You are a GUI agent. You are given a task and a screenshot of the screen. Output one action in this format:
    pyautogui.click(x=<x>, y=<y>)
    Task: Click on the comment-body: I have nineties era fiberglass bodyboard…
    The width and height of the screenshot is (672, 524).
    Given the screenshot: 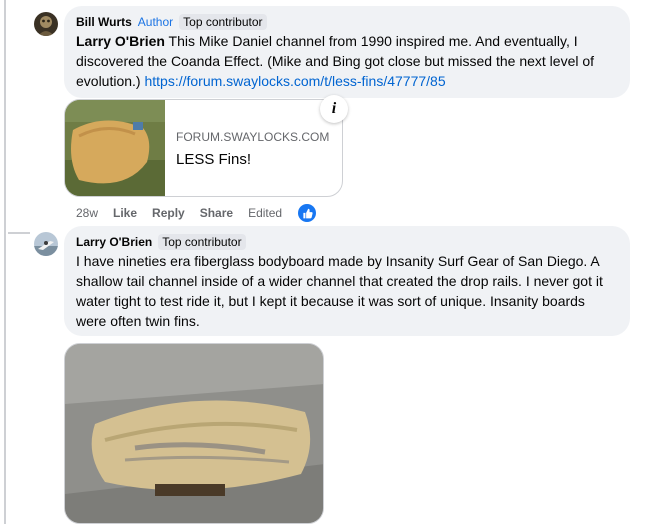 What is the action you would take?
    pyautogui.click(x=339, y=291)
    